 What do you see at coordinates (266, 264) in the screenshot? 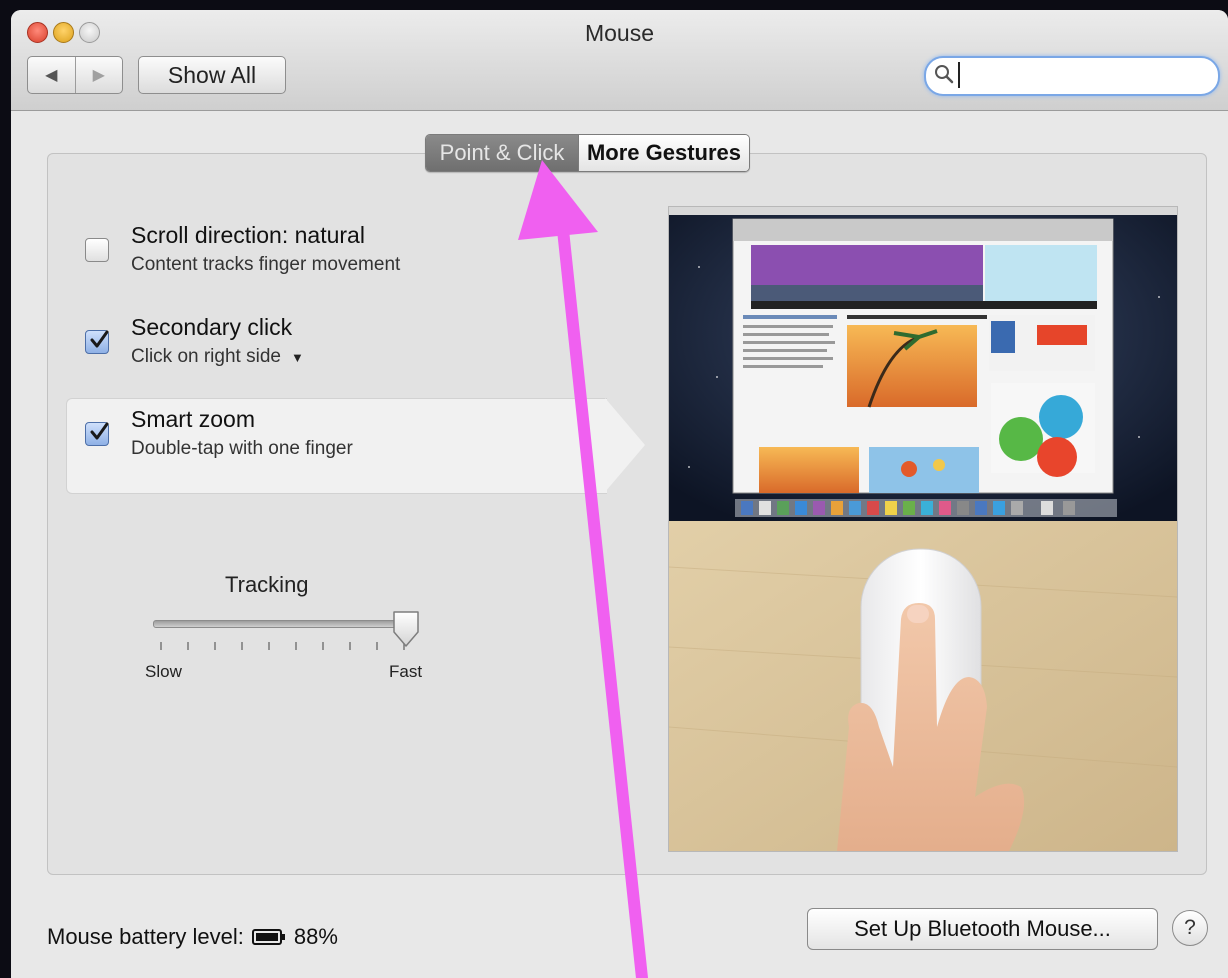
I see `option-subtitle: Content tracks finger movement` at bounding box center [266, 264].